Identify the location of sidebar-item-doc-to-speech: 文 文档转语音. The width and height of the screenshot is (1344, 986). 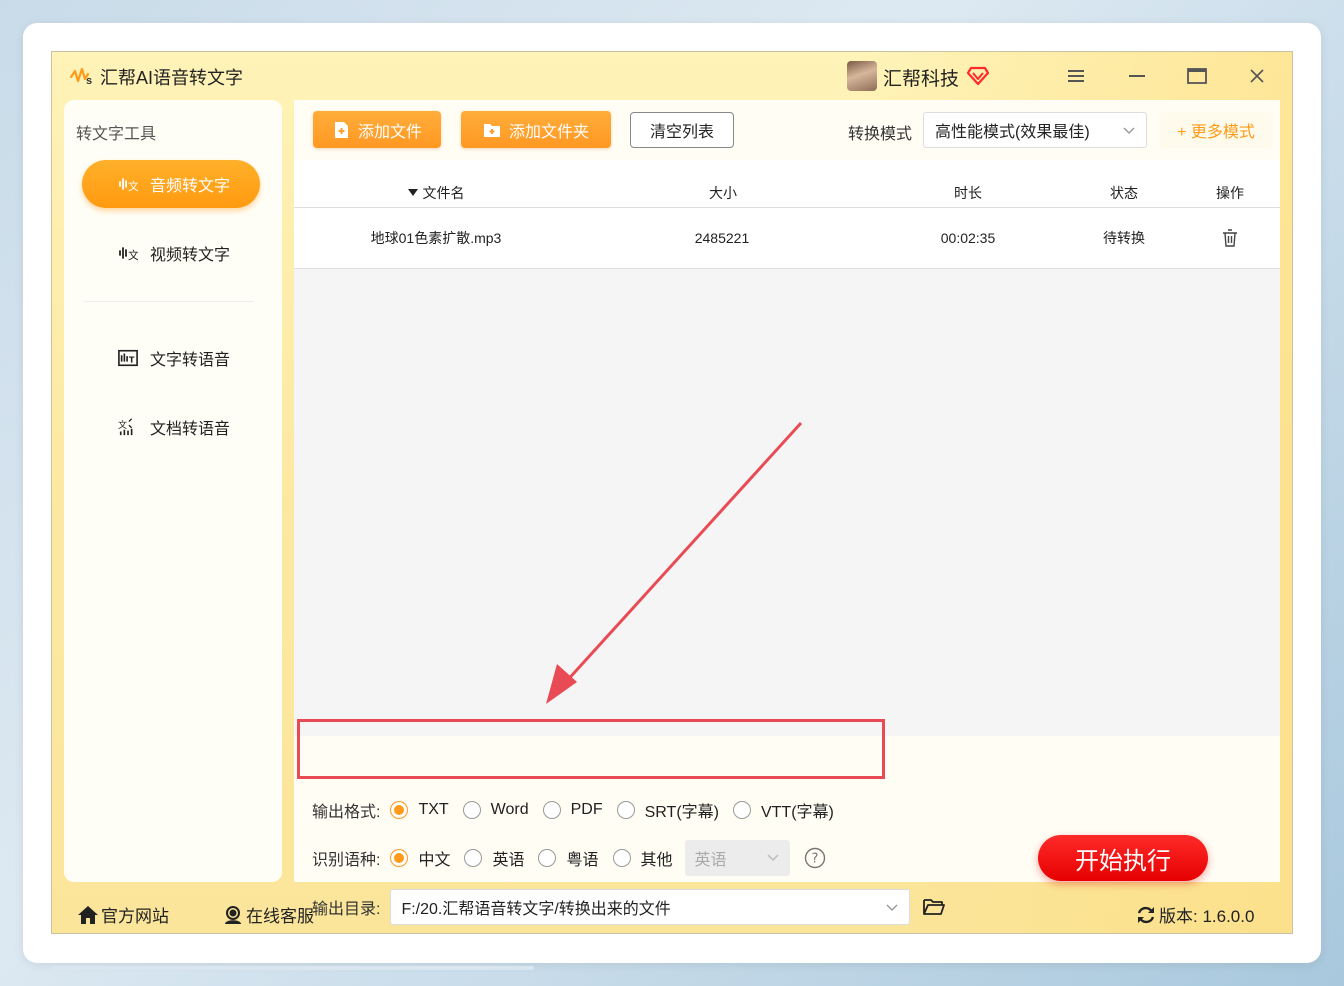
(171, 427).